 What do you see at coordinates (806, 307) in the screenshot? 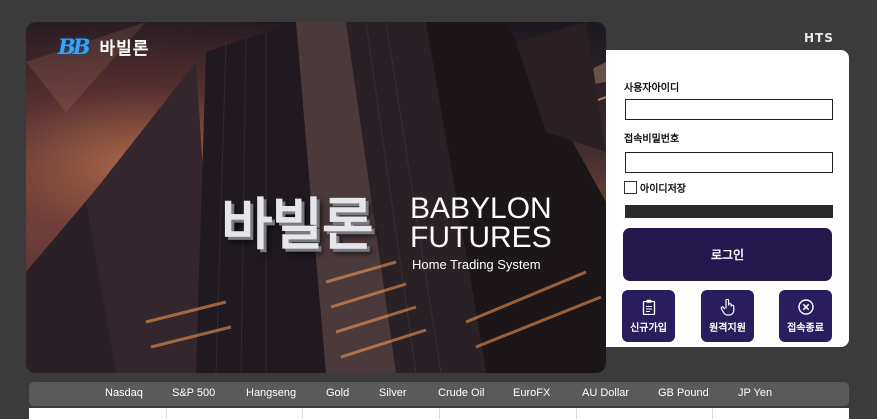
I see `close-circle-icon` at bounding box center [806, 307].